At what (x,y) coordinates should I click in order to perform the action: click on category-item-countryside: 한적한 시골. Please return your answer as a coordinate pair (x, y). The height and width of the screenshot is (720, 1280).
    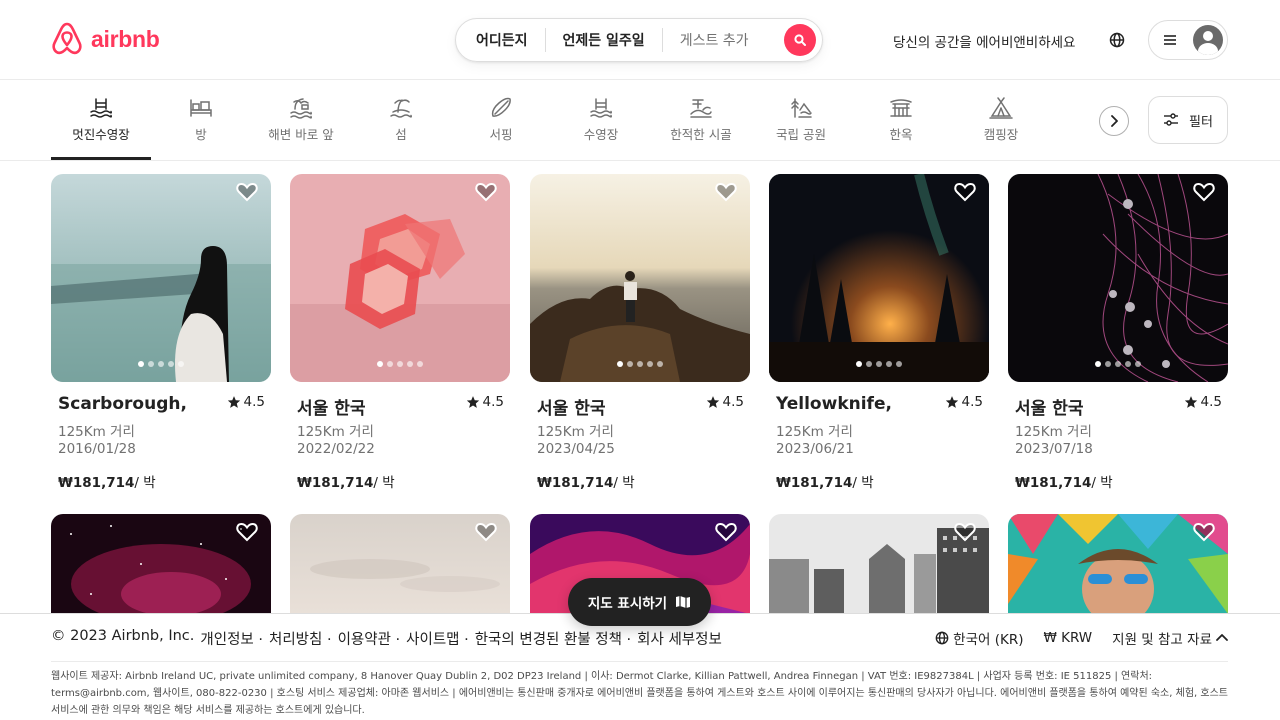
    Looking at the image, I should click on (701, 120).